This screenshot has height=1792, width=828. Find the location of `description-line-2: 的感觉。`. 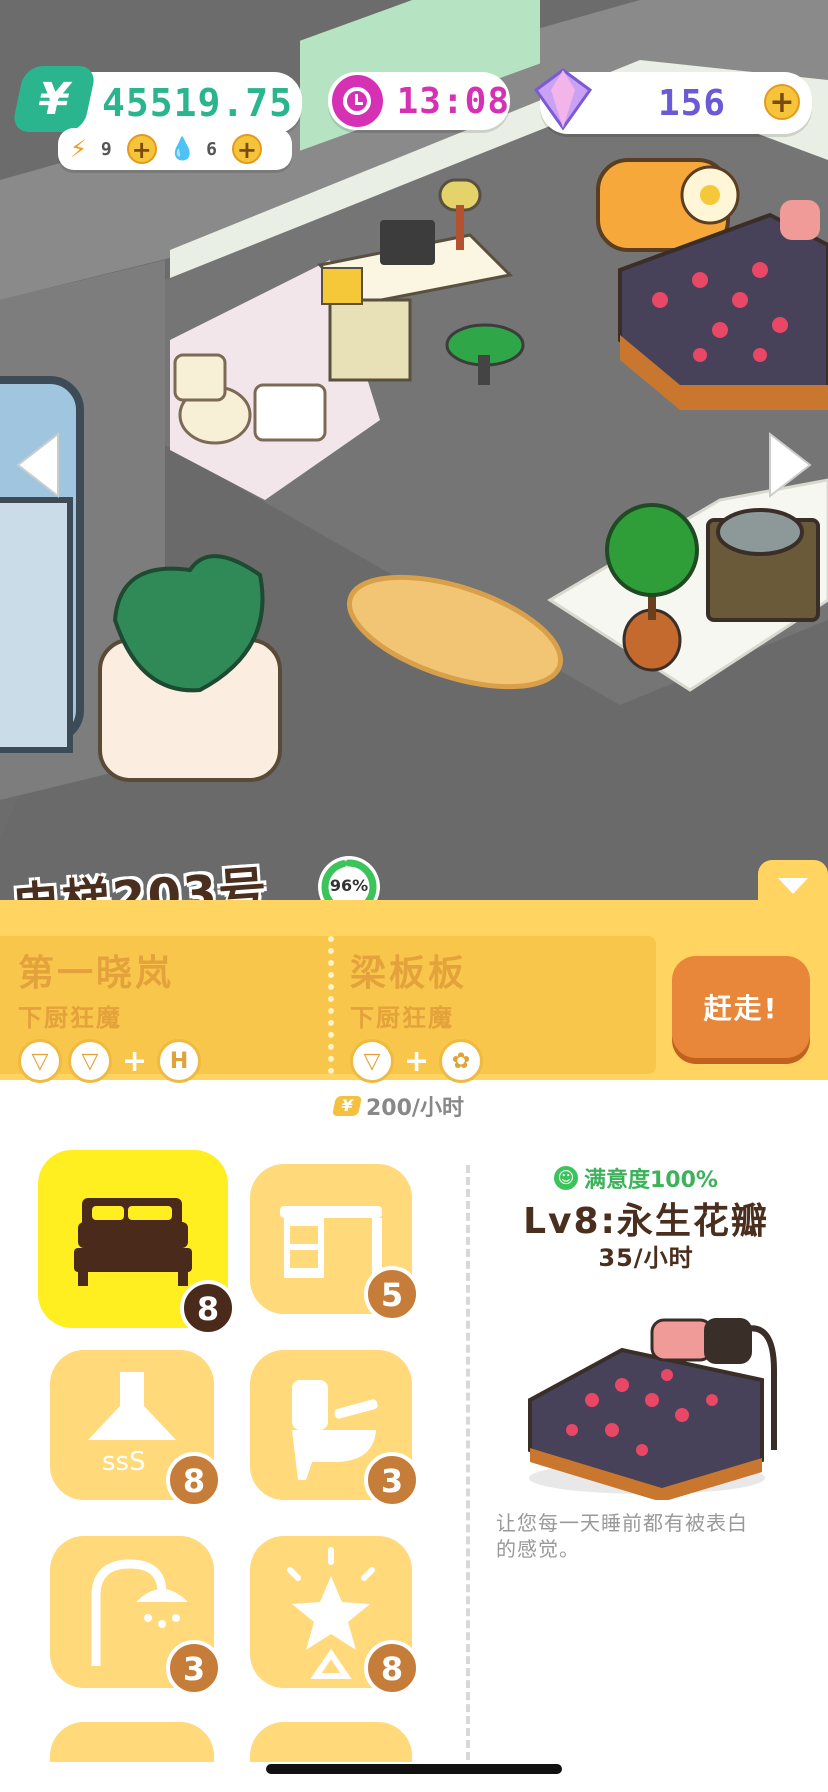

description-line-2: 的感觉。 is located at coordinates (538, 1549).